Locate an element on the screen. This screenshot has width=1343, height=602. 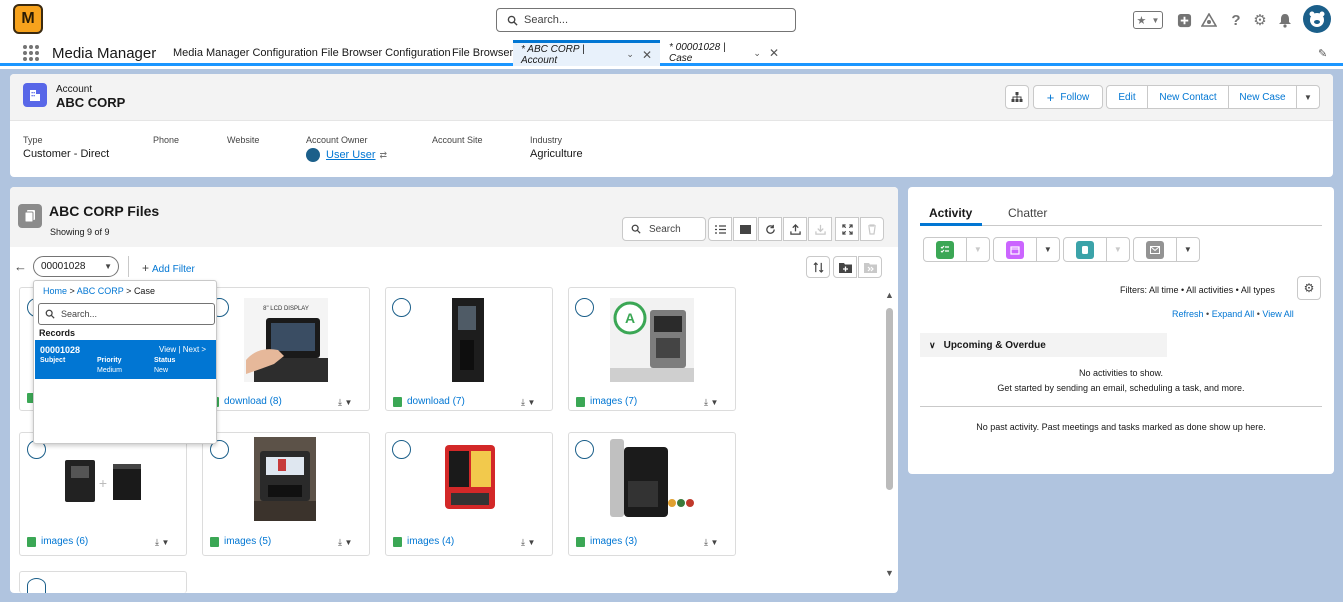
close-icon: ✕ is located at coordinates (774, 53).